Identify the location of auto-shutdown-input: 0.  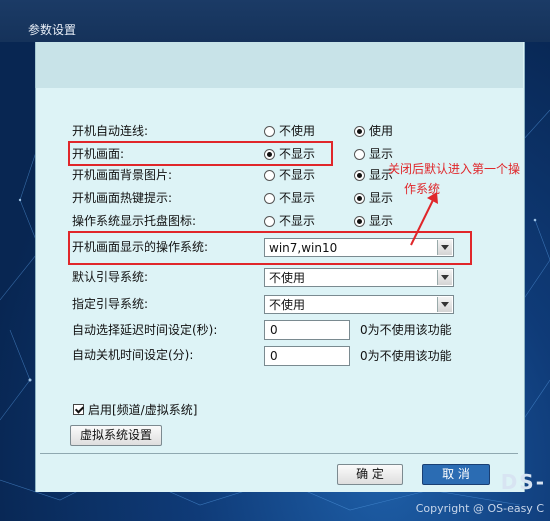
(307, 356).